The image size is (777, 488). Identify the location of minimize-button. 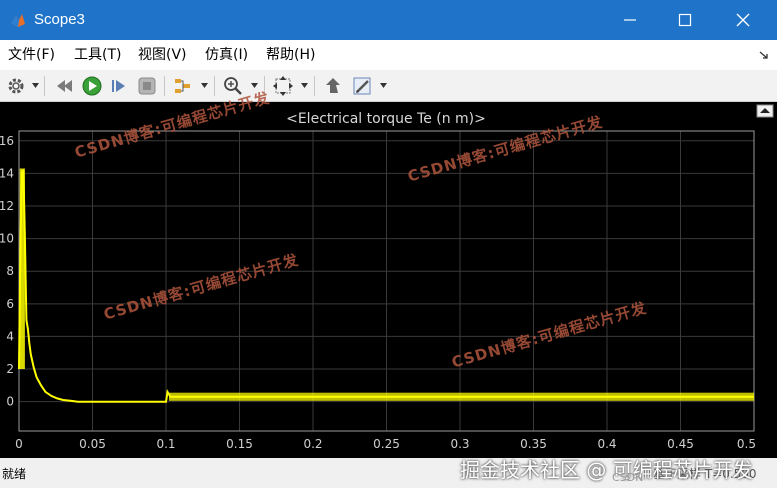
(630, 20).